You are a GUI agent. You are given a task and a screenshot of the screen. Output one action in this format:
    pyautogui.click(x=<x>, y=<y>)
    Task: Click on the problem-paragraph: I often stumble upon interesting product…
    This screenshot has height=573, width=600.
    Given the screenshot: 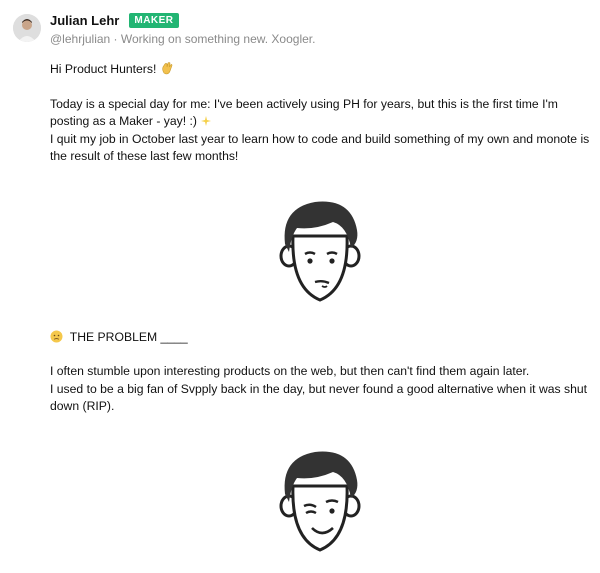 What is the action you would take?
    pyautogui.click(x=320, y=389)
    